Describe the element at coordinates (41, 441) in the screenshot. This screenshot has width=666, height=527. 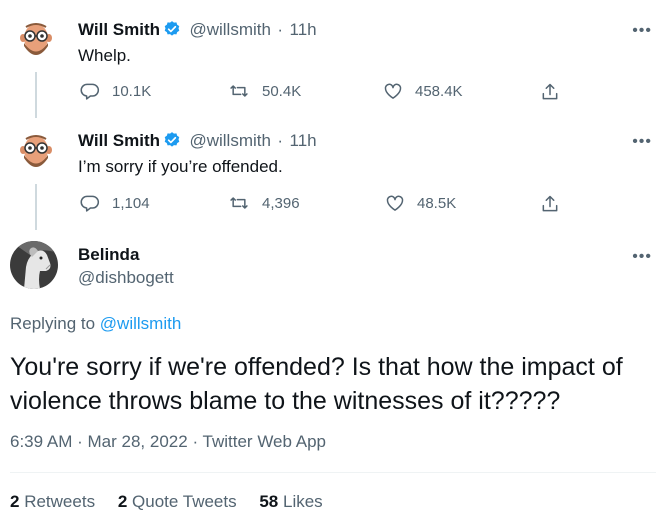
I see `tweet-time: 6:39 AM` at that location.